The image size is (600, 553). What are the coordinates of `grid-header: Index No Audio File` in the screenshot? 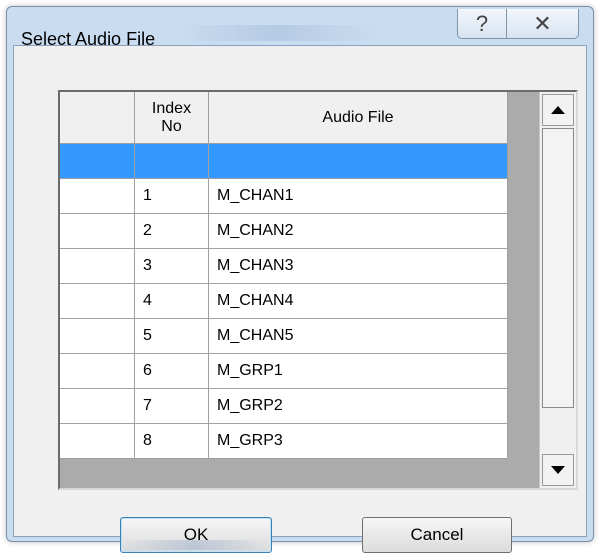 It's located at (284, 118).